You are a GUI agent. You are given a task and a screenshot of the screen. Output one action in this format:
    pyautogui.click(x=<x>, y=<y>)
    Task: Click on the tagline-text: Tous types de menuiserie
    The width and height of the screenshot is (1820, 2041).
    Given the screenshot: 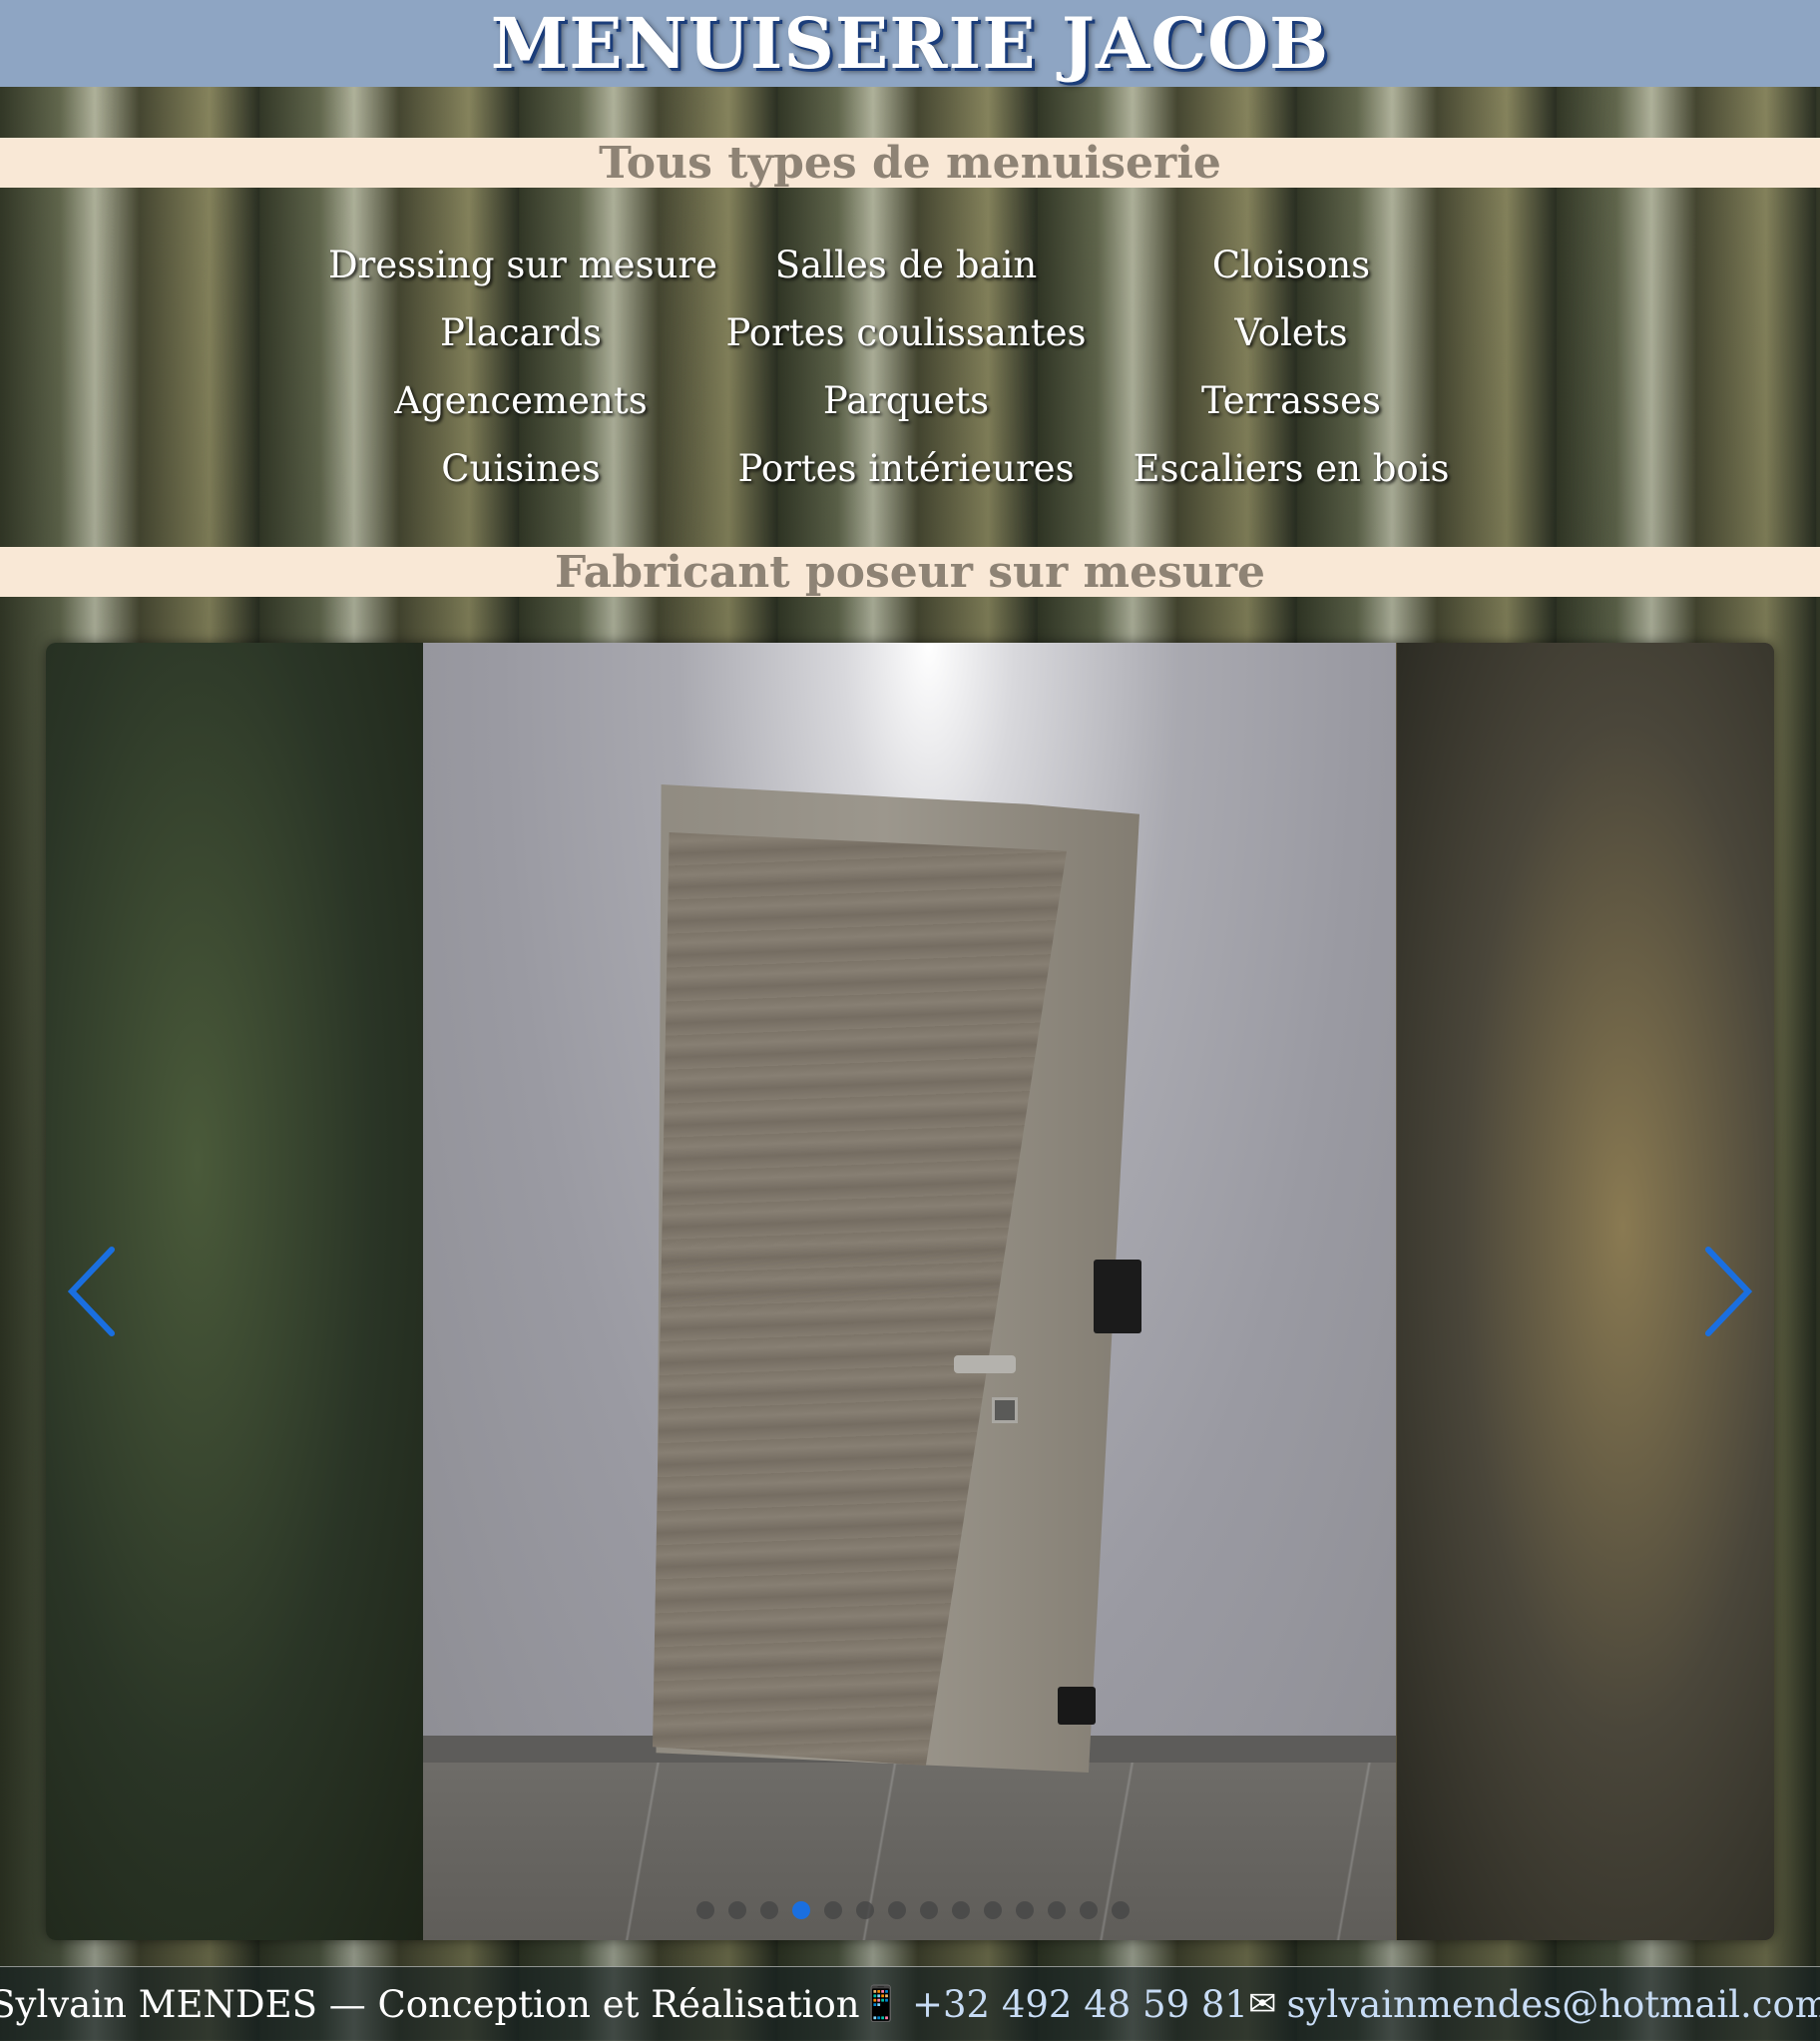 What is the action you would take?
    pyautogui.click(x=910, y=163)
    